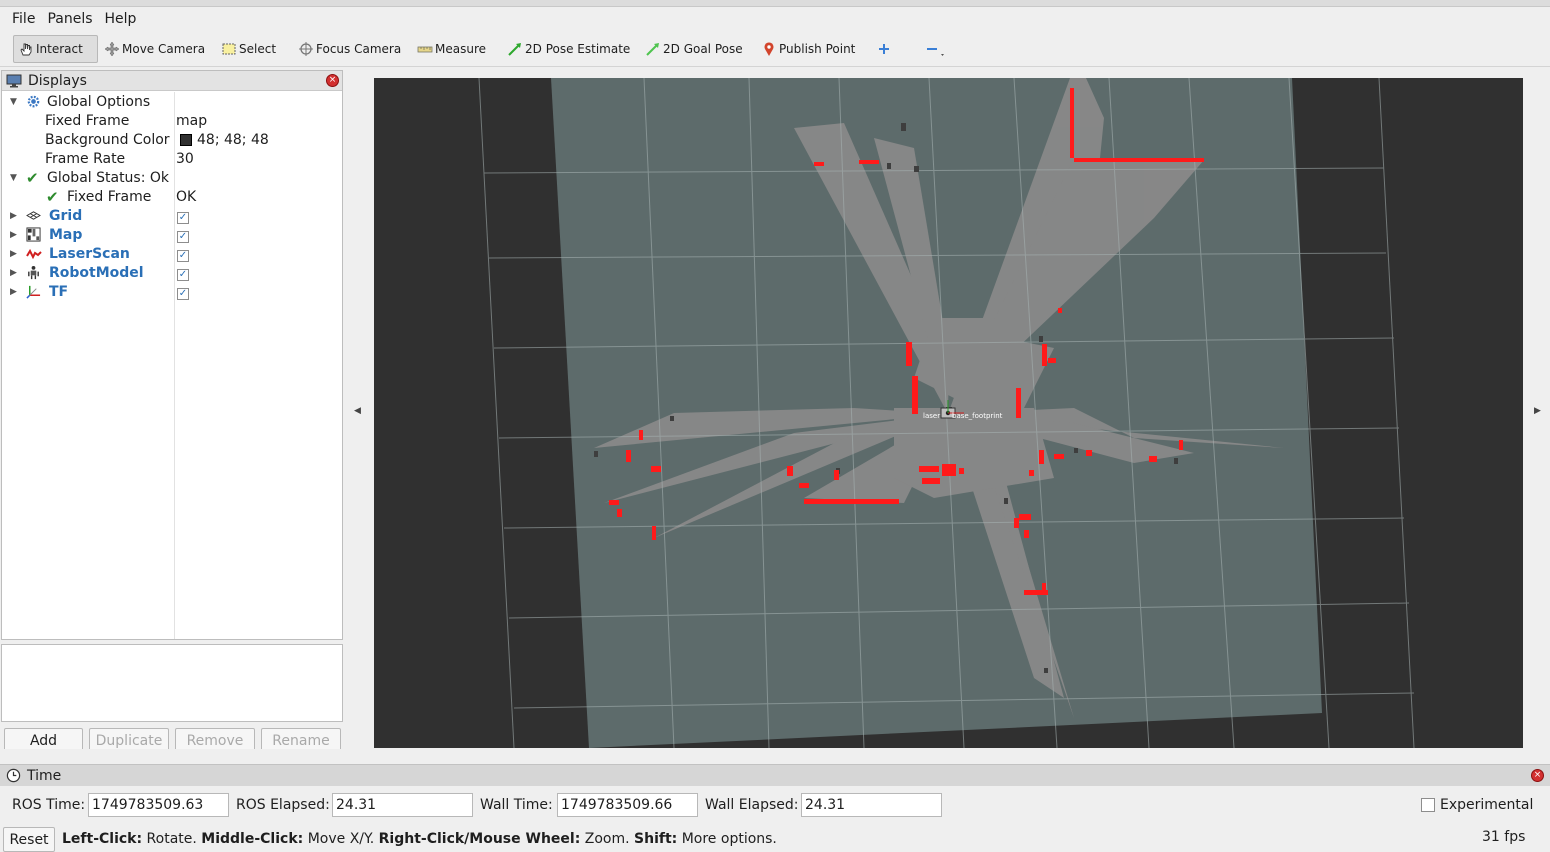 Image resolution: width=1550 pixels, height=852 pixels. Describe the element at coordinates (578, 49) in the screenshot. I see `pose-estimate-label: 2D Pose Estimate` at that location.